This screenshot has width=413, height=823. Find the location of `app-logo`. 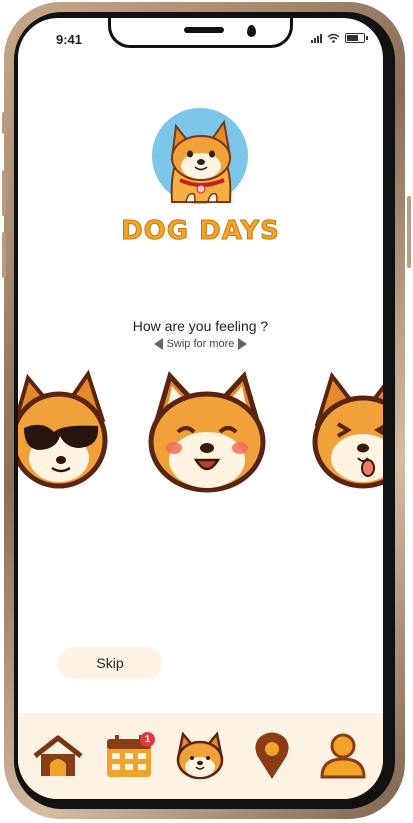

app-logo is located at coordinates (200, 156).